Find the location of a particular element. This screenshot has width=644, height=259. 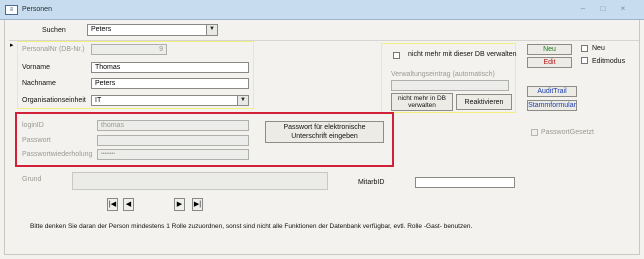

admin-entry-field is located at coordinates (450, 85).